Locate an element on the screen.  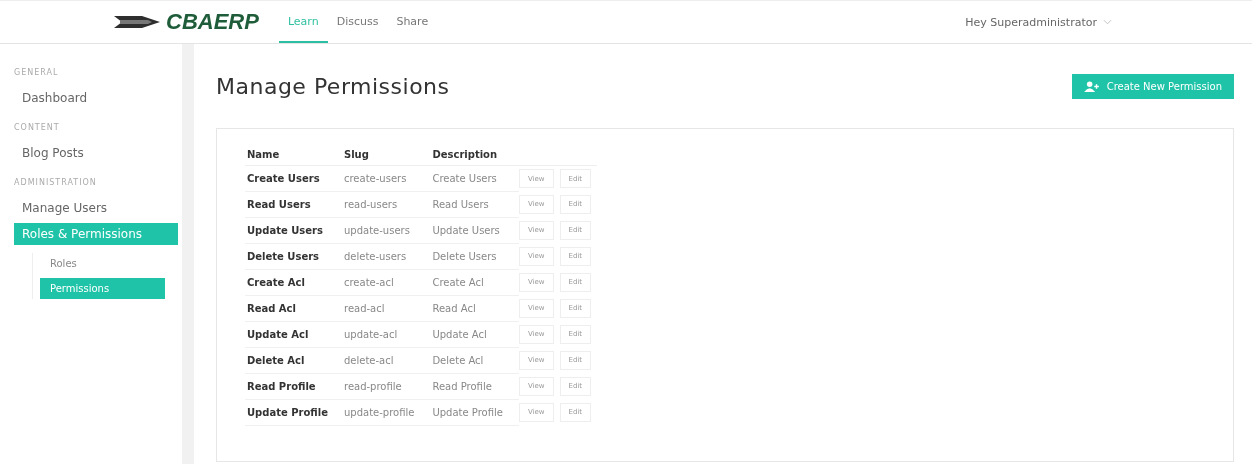
table-cell: create-acl is located at coordinates (386, 282).